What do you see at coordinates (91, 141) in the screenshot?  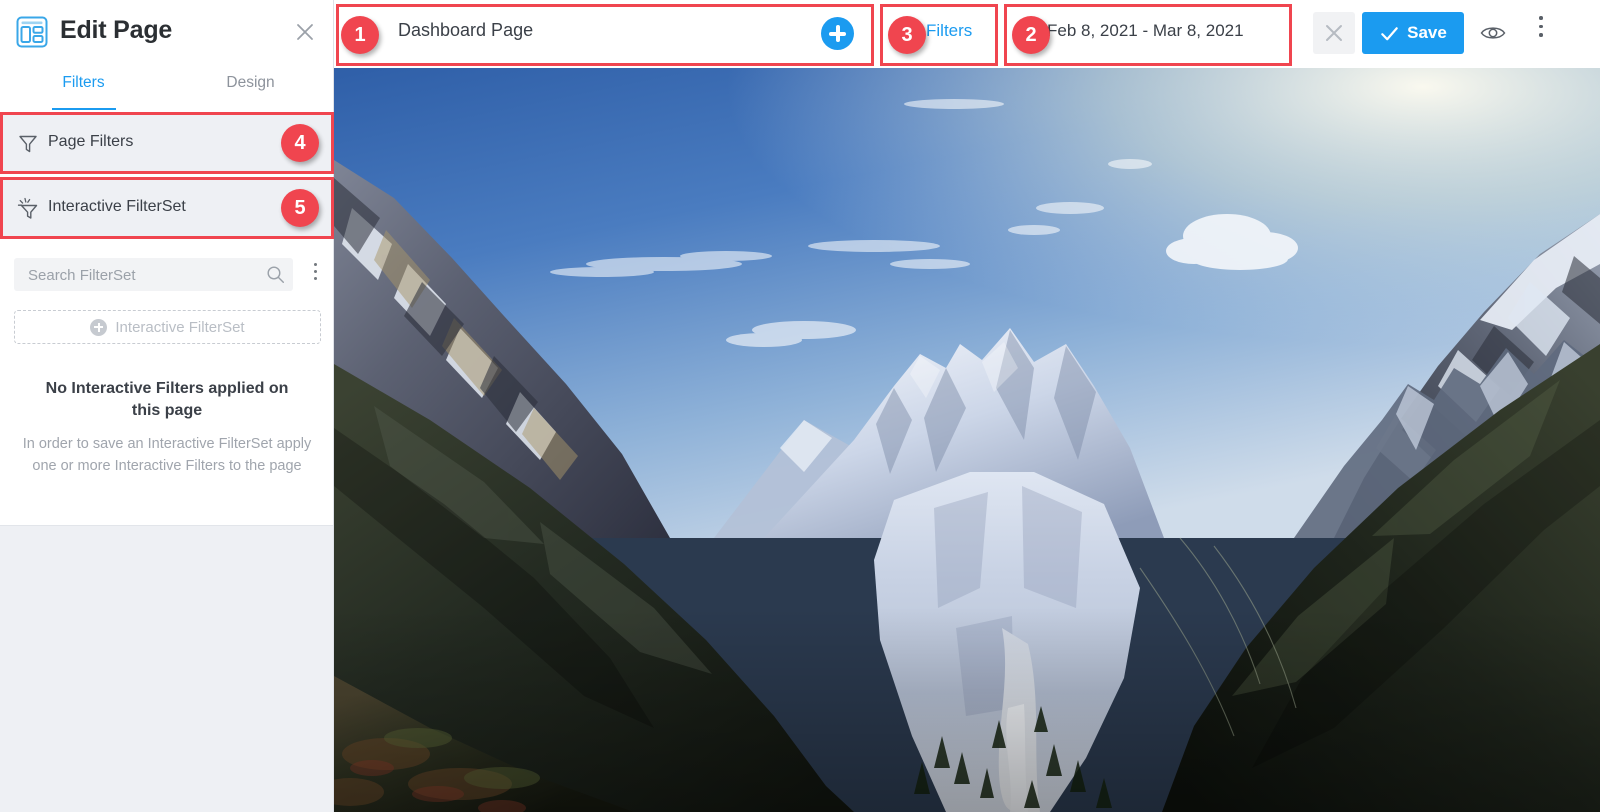 I see `page-filters-label: Page Filters` at bounding box center [91, 141].